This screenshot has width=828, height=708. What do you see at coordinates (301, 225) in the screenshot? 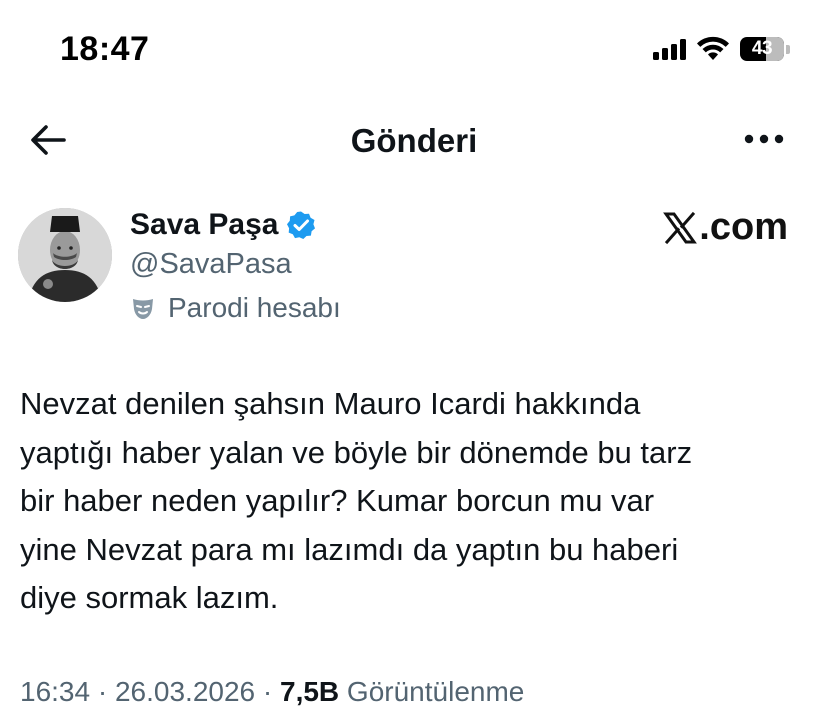
I see `verified-badge-icon` at bounding box center [301, 225].